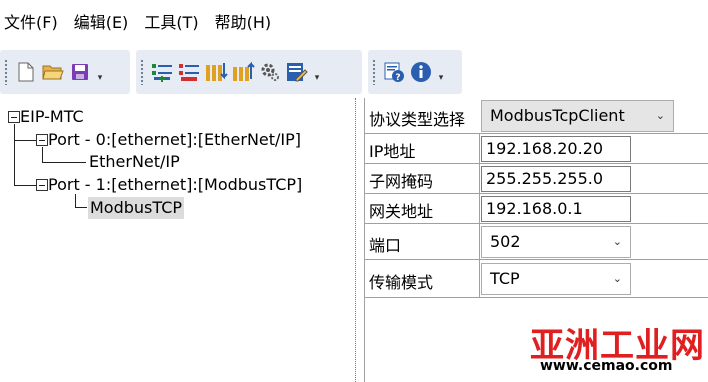 This screenshot has width=708, height=382. I want to click on toolbar-group-help: ? ▾, so click(415, 72).